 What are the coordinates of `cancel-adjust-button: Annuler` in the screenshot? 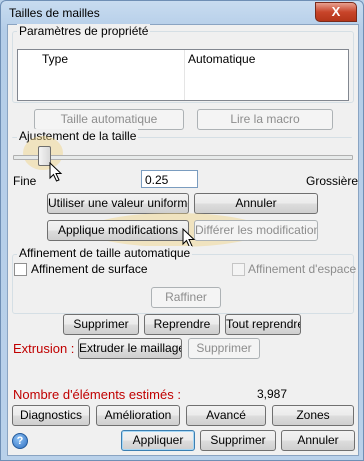 It's located at (256, 203).